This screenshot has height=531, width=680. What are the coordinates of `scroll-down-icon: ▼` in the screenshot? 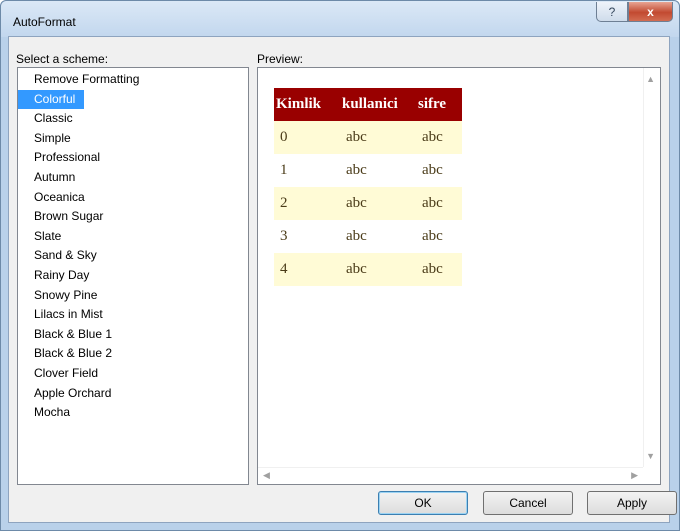 It's located at (650, 456).